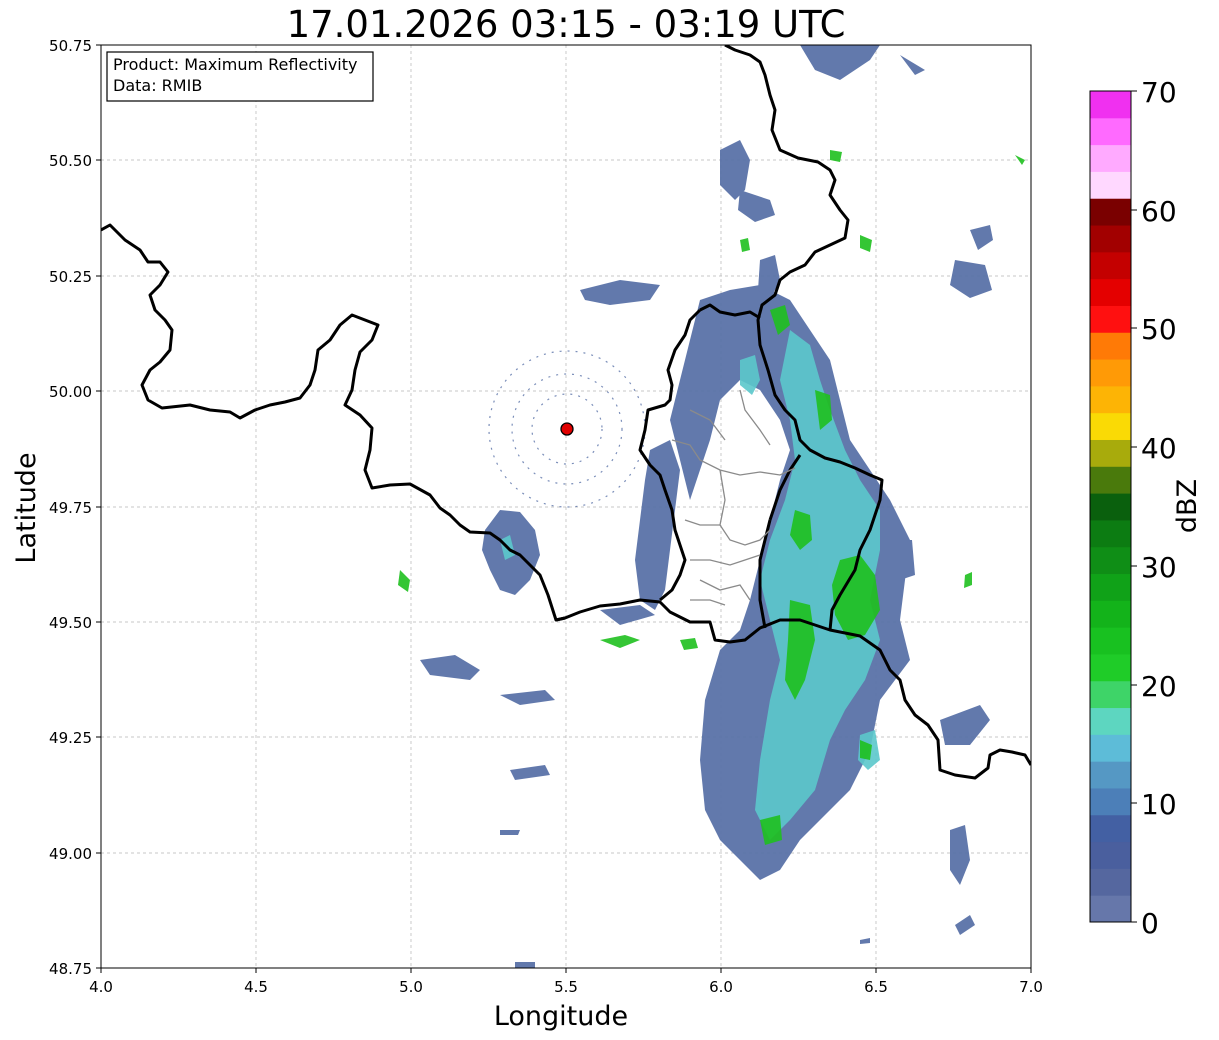  I want to click on colorbar-label: dBZ, so click(1187, 506).